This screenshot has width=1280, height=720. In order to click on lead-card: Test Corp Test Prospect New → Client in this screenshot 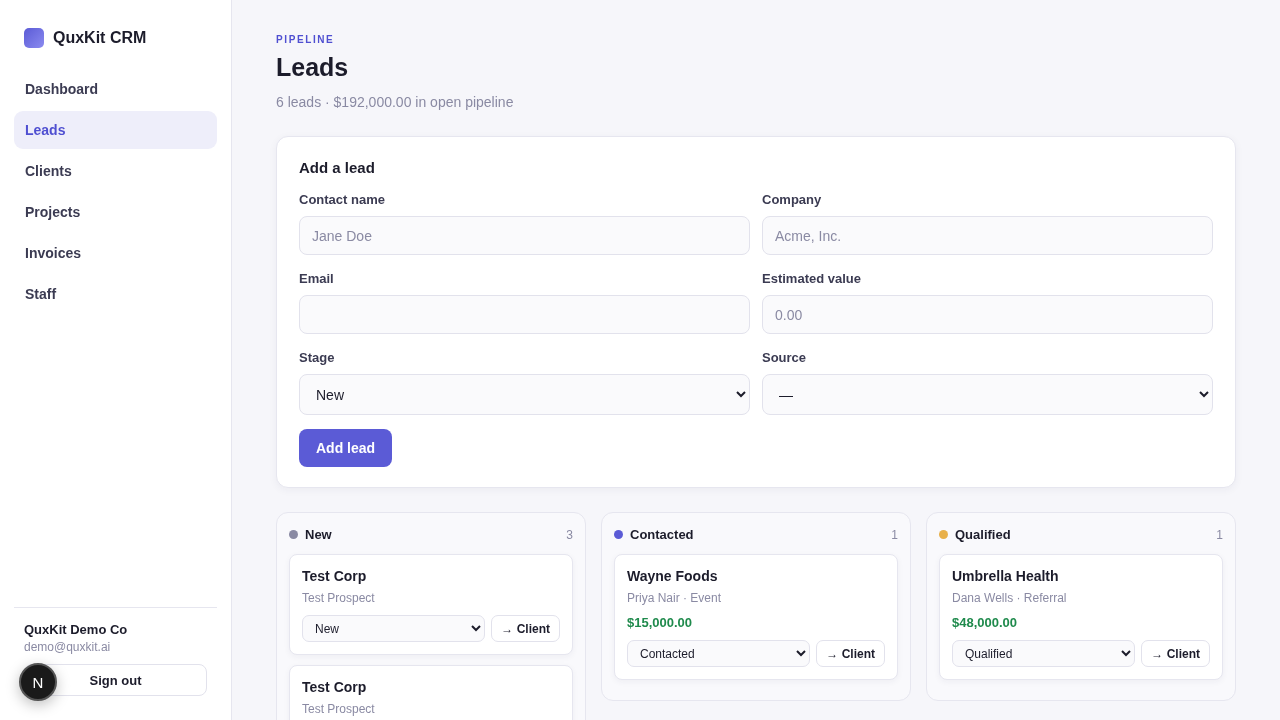, I will do `click(431, 604)`.